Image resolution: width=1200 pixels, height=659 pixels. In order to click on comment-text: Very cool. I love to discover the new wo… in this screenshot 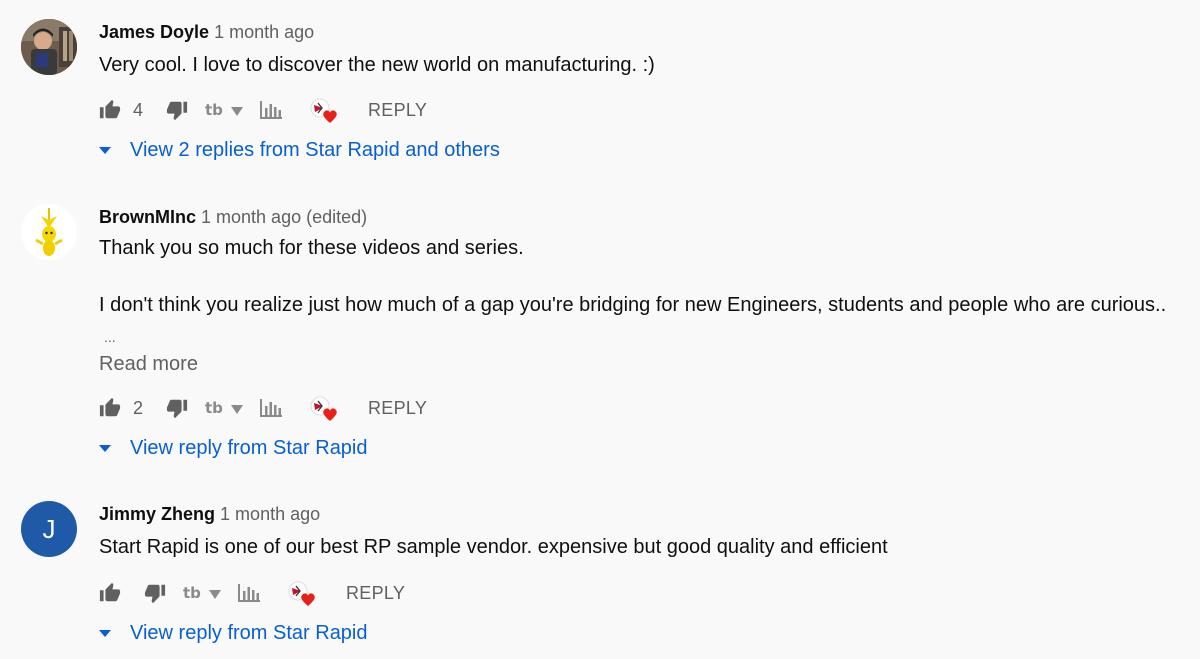, I will do `click(377, 65)`.